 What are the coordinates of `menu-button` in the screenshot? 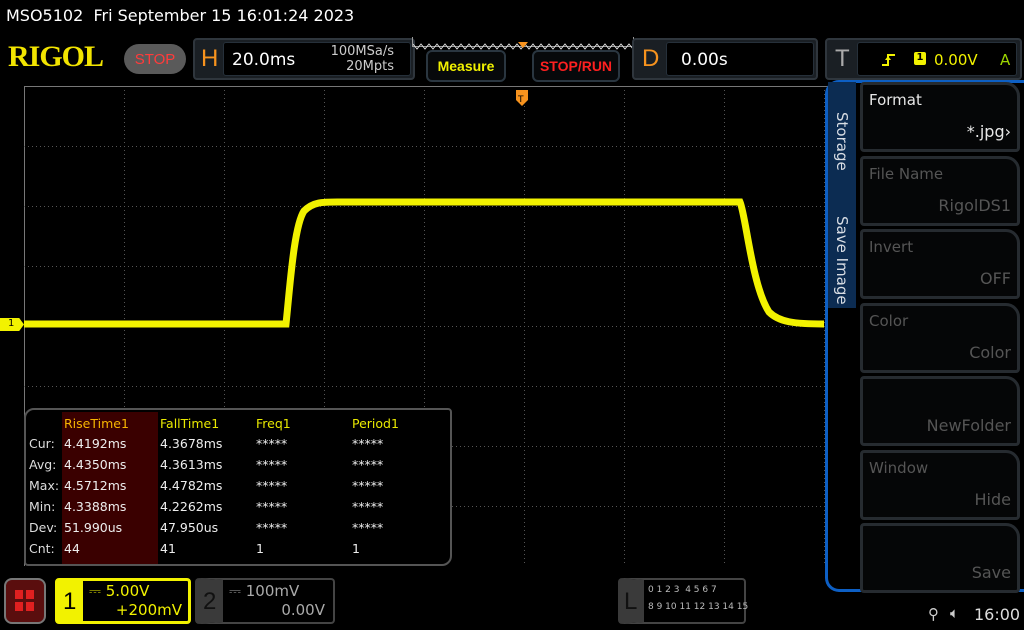 It's located at (25, 601).